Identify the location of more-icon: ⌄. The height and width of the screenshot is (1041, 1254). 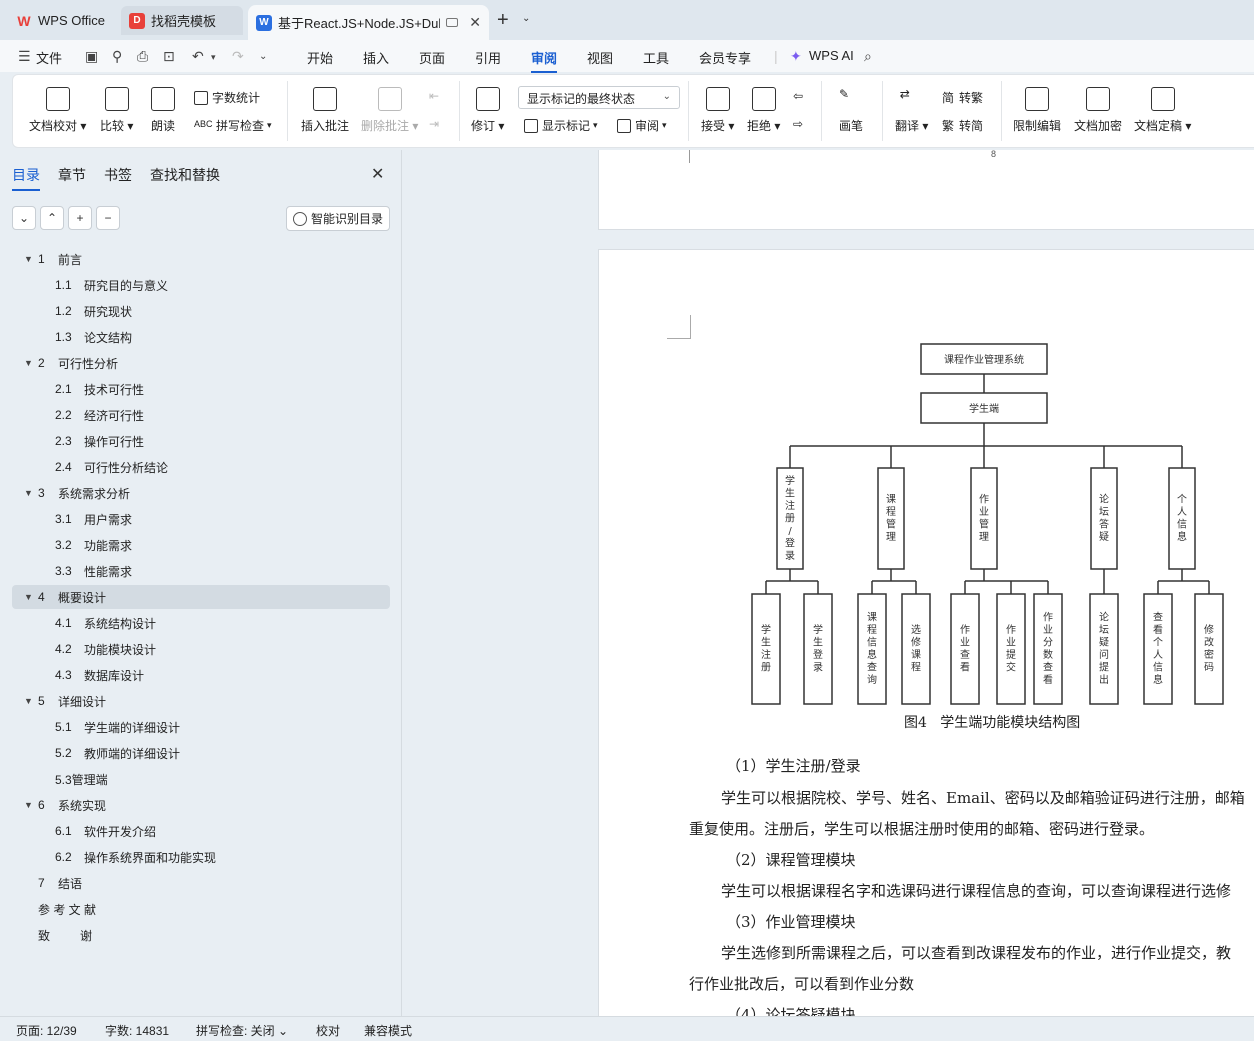
(263, 56).